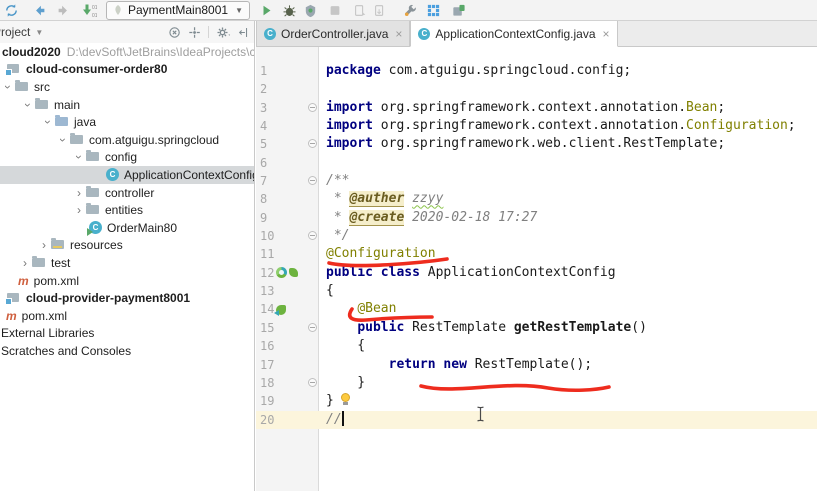 The height and width of the screenshot is (491, 817). I want to click on stop-icon, so click(335, 10).